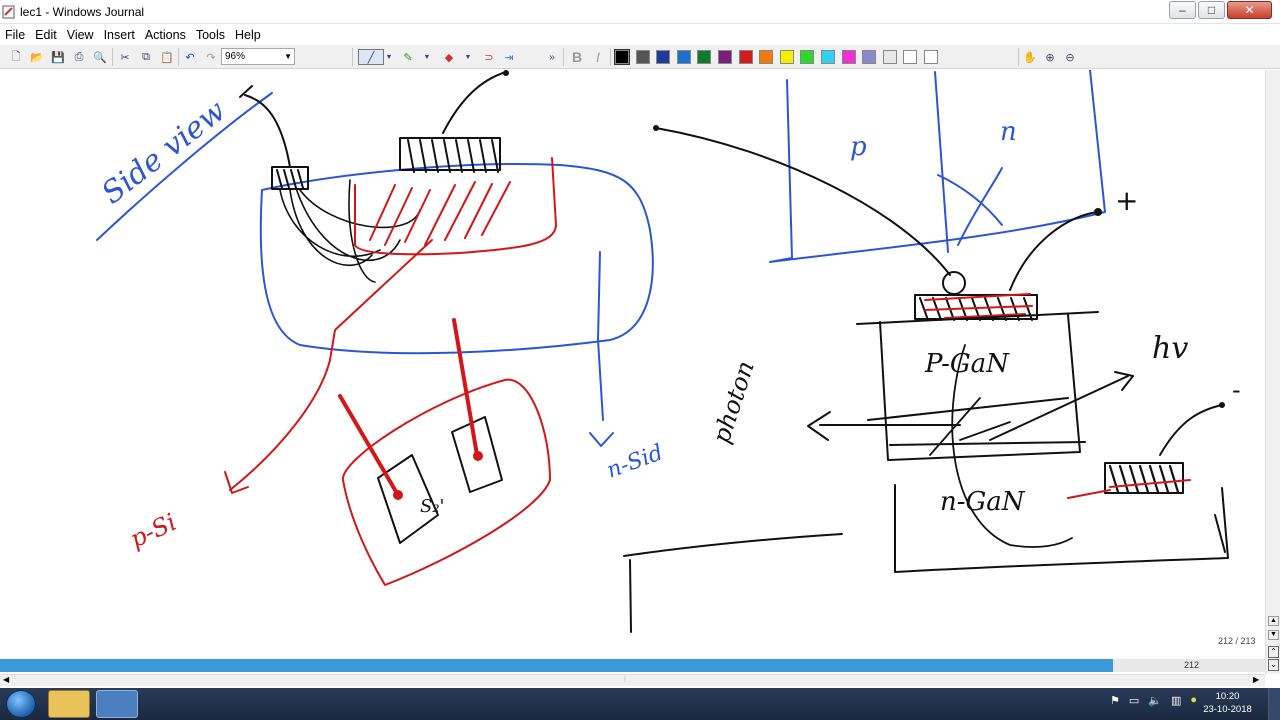  Describe the element at coordinates (577, 57) in the screenshot. I see `bold-button: B` at that location.